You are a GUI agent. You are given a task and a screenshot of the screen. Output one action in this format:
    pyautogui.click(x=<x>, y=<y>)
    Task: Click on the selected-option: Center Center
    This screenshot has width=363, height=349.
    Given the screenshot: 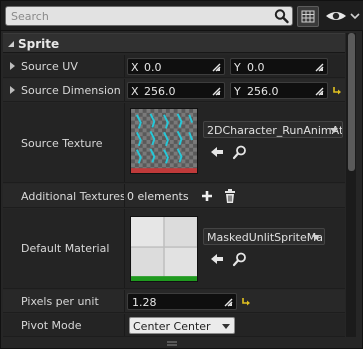 What is the action you would take?
    pyautogui.click(x=172, y=326)
    